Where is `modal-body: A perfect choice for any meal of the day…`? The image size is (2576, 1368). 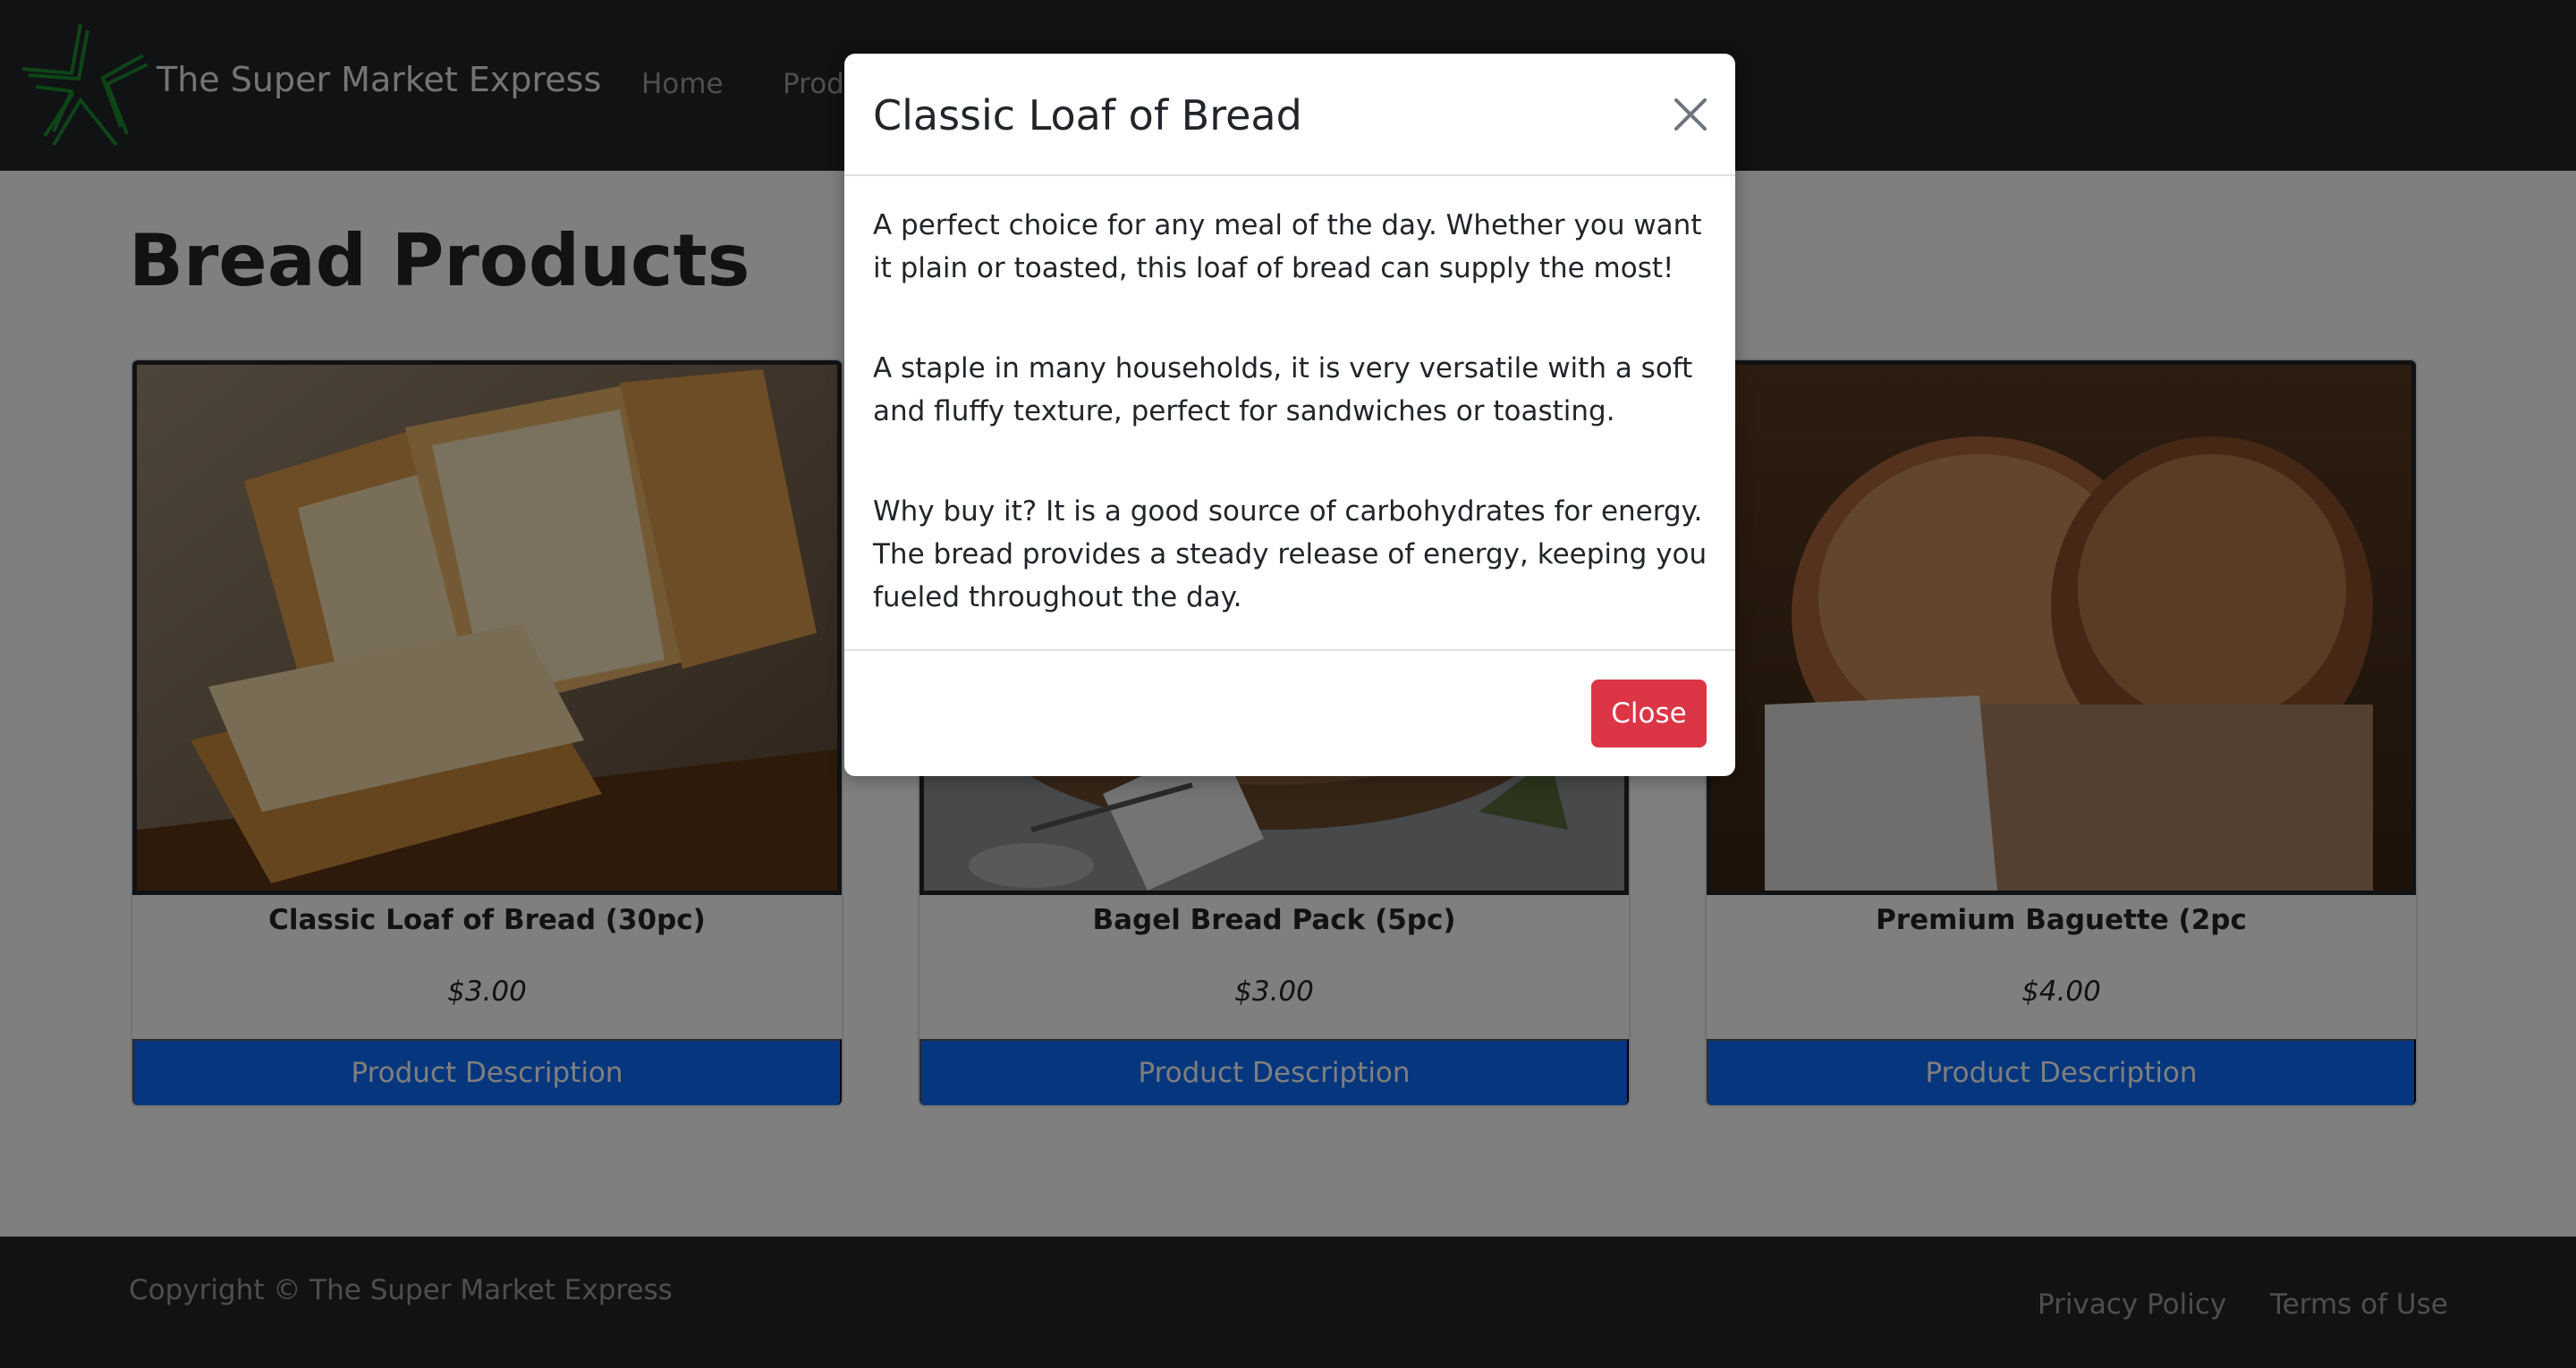 modal-body: A perfect choice for any meal of the day… is located at coordinates (1293, 440).